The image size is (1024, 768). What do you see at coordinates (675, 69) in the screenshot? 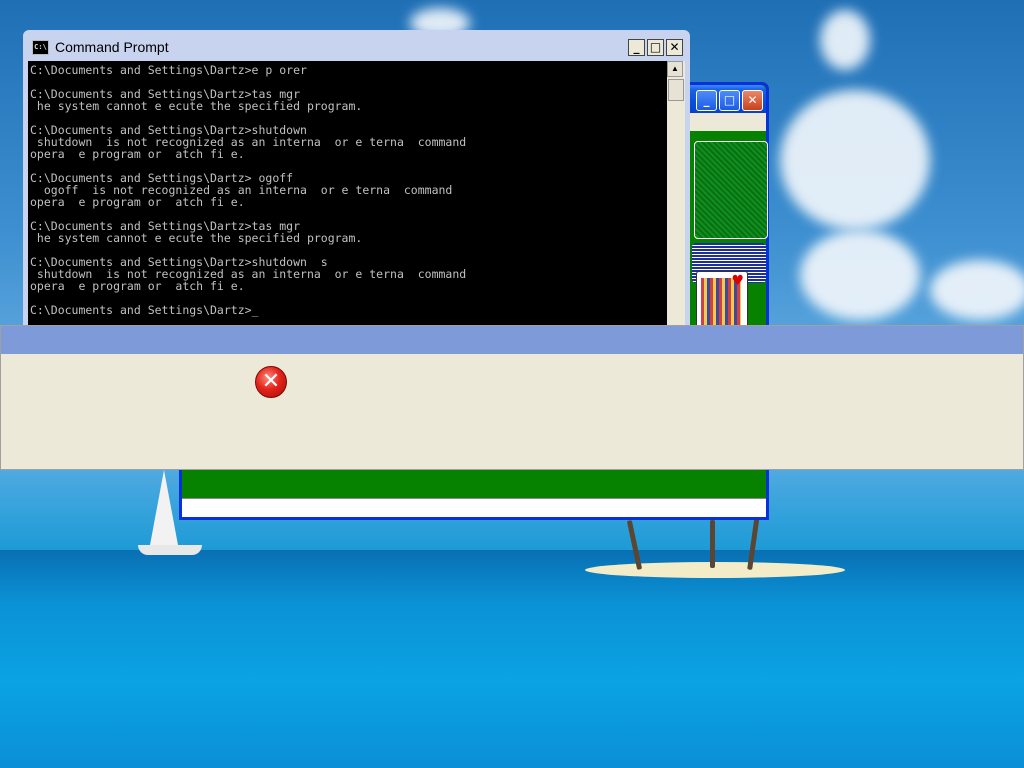
I see `scroll-up-arrow-icon: ▲` at bounding box center [675, 69].